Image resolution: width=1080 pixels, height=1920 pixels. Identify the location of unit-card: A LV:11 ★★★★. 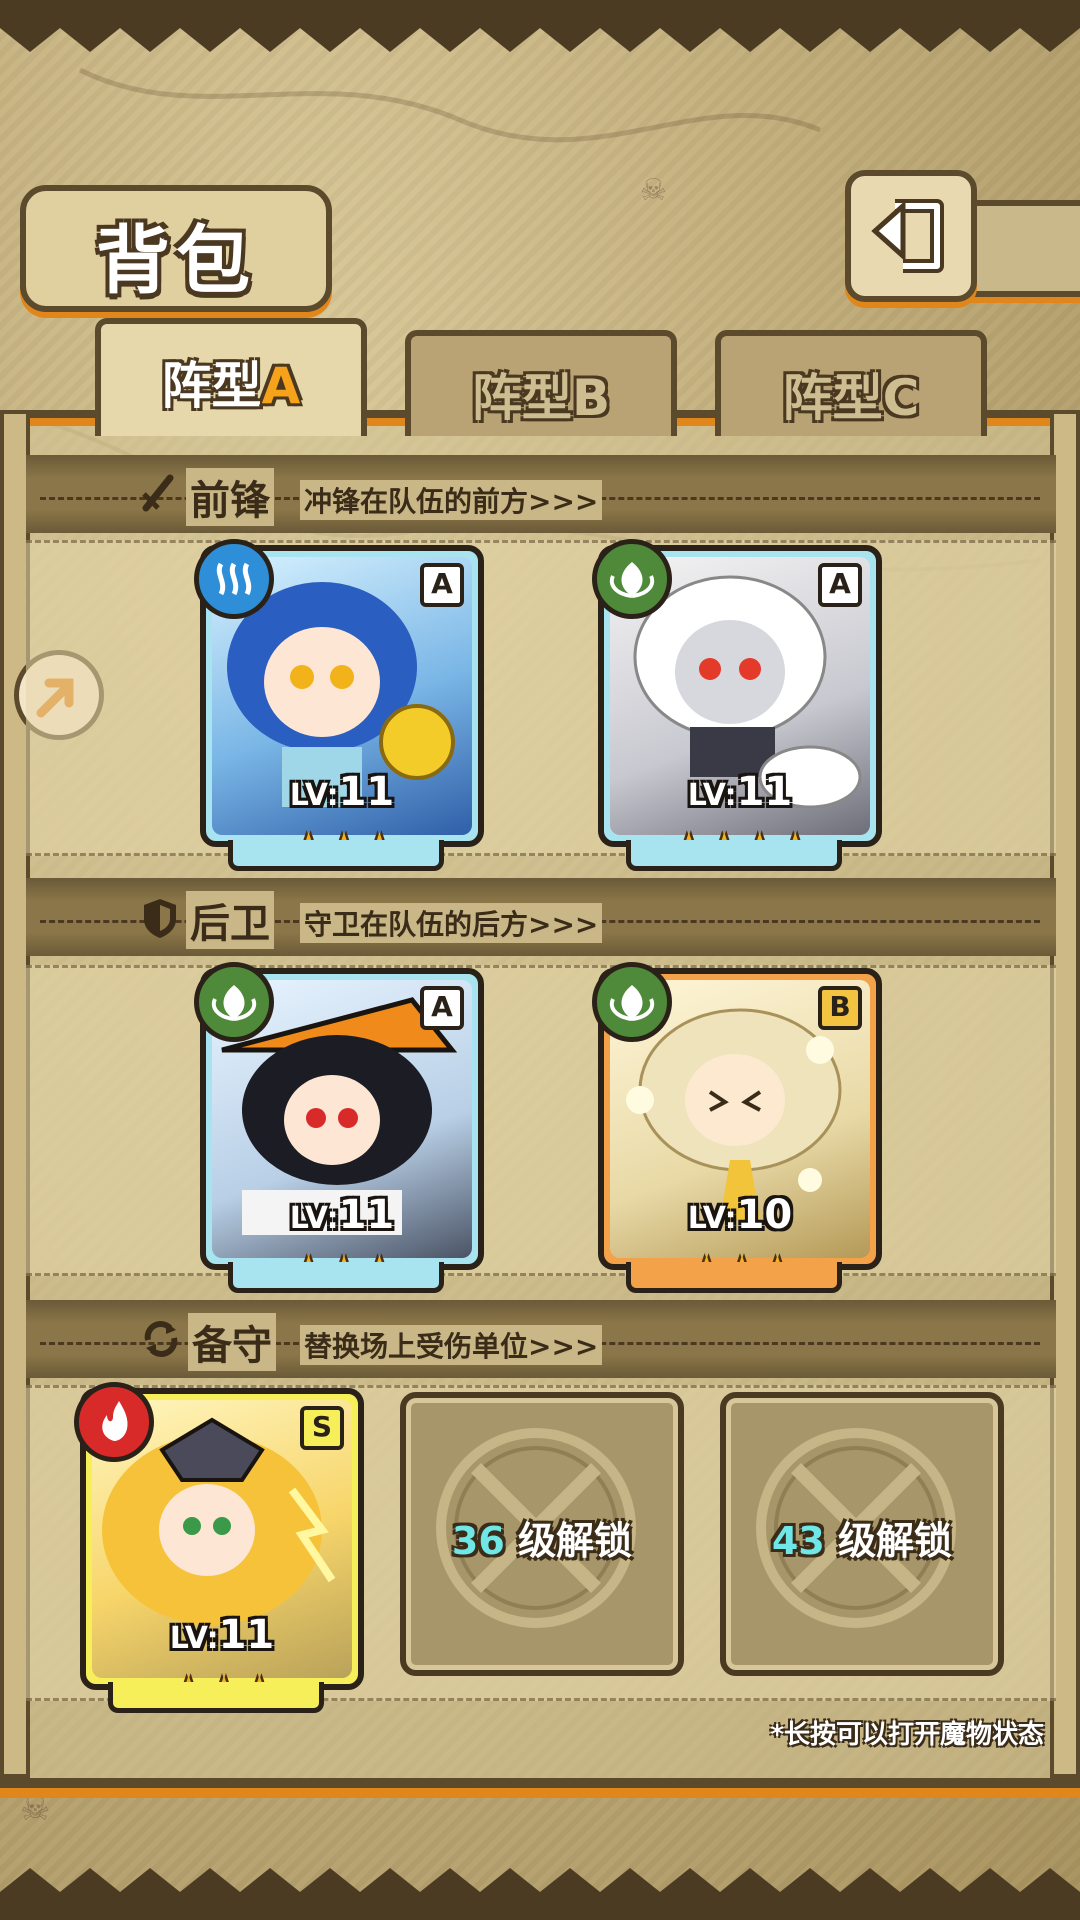
(737, 707).